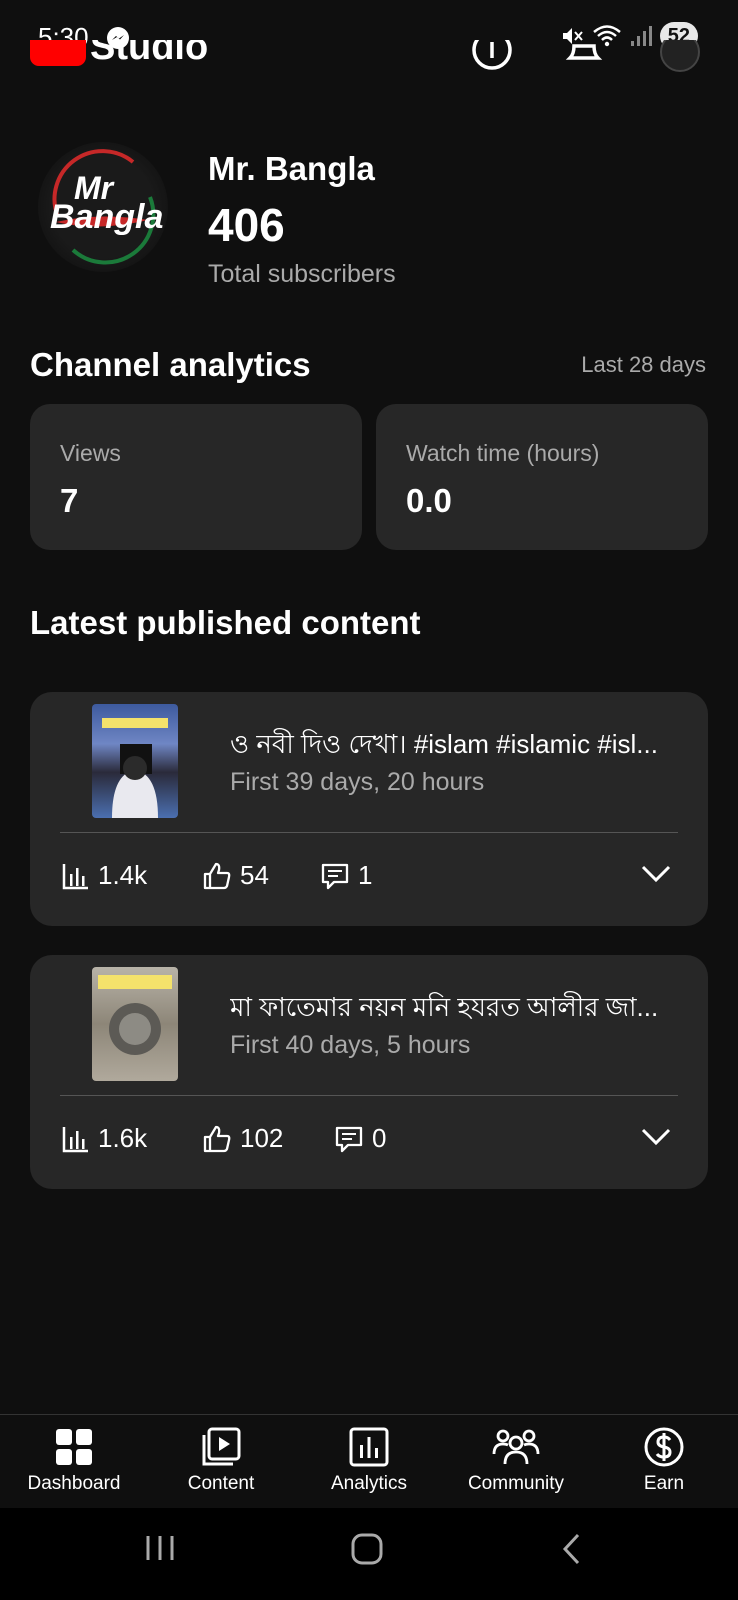 This screenshot has width=738, height=1600. I want to click on likes-stat: 102, so click(242, 1138).